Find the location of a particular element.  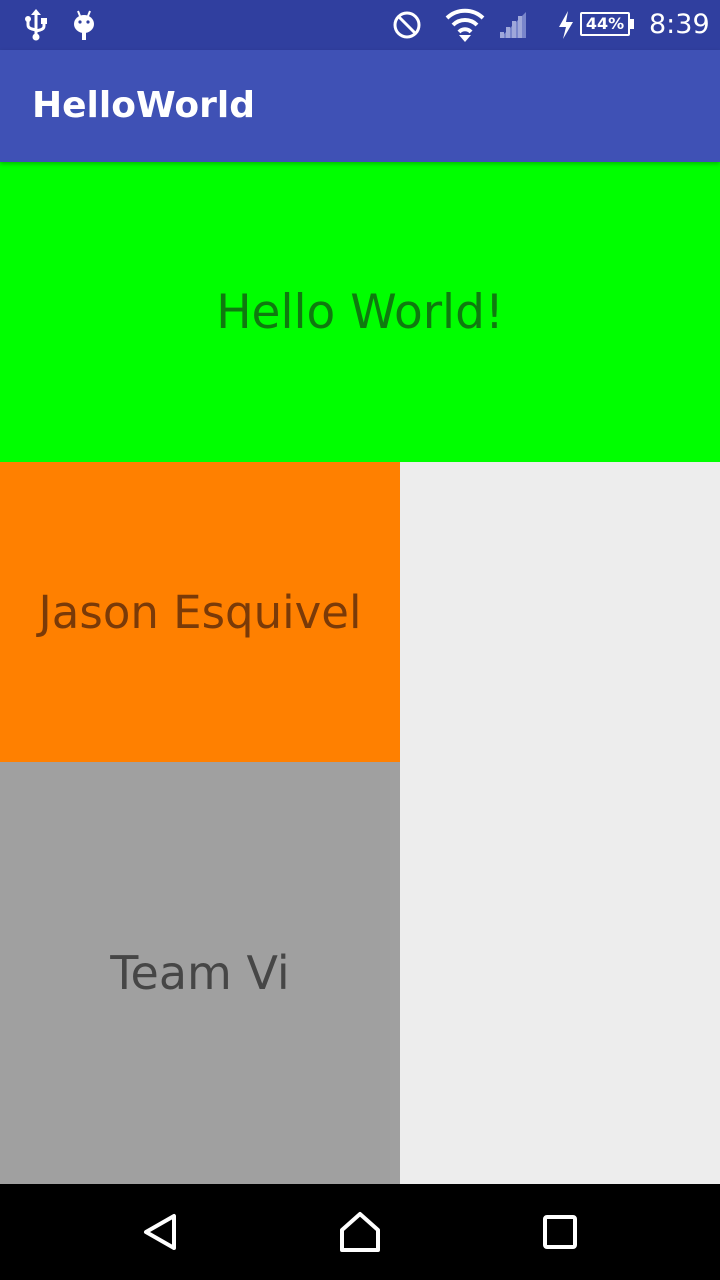

battery-level: 44% is located at coordinates (605, 23).